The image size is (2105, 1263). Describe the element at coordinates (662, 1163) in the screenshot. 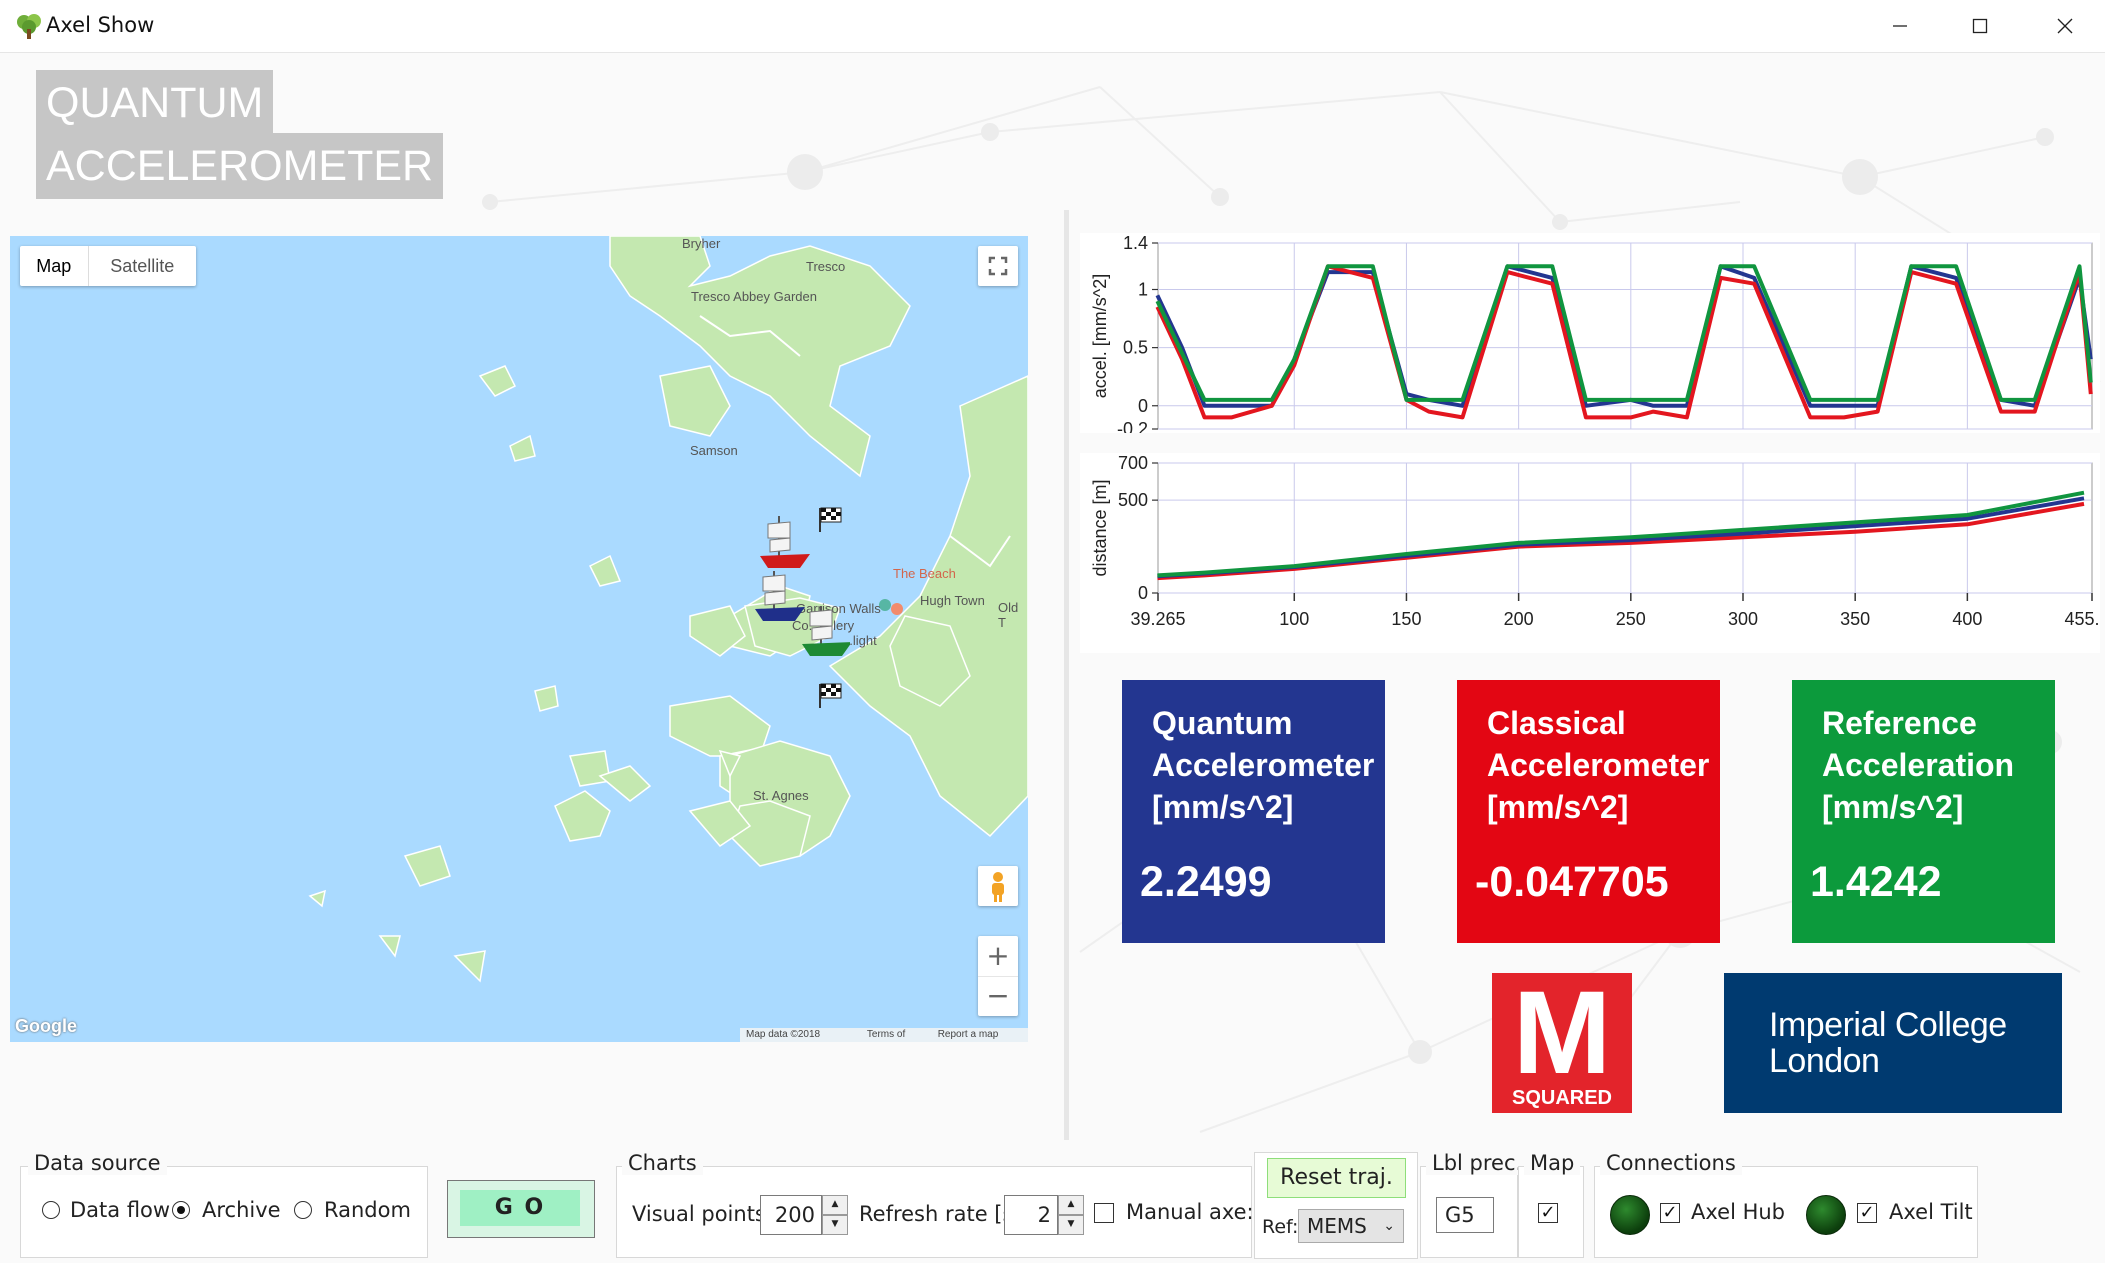

I see `charts-title: Charts` at that location.